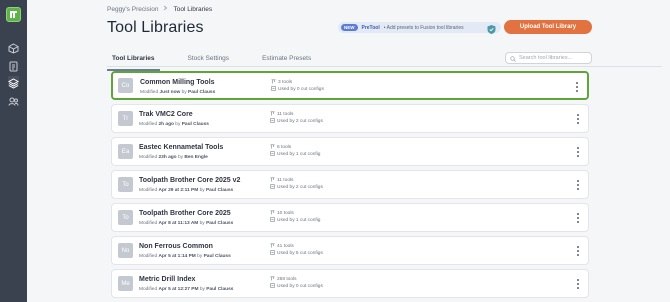 The width and height of the screenshot is (670, 302). What do you see at coordinates (176, 246) in the screenshot?
I see `library-name: Non Ferrous Common` at bounding box center [176, 246].